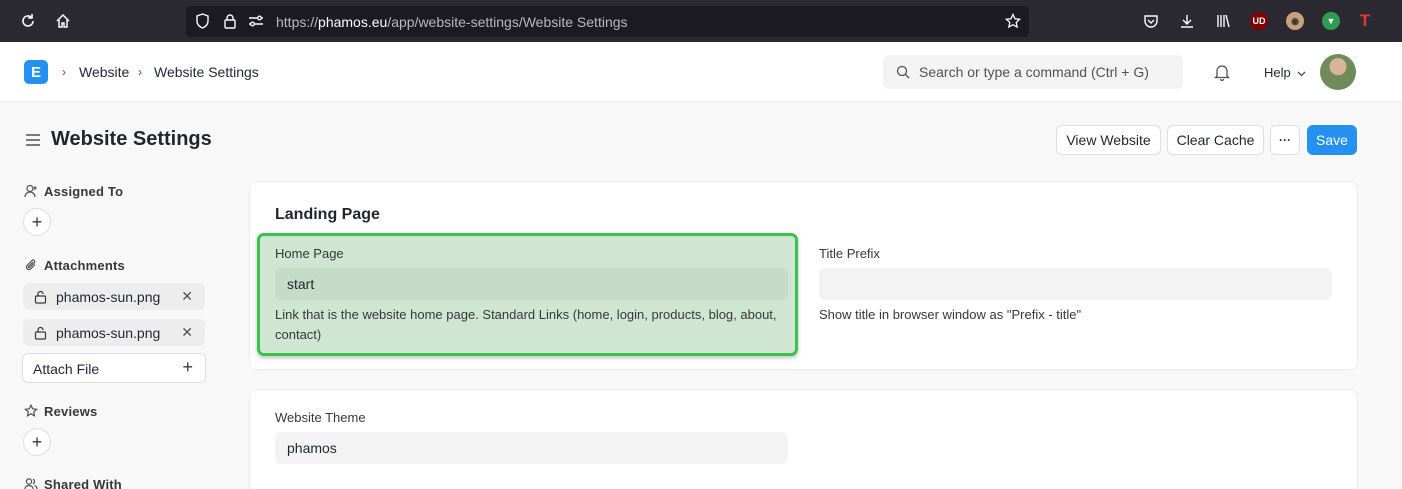 This screenshot has height=489, width=1402. I want to click on search-icon, so click(903, 72).